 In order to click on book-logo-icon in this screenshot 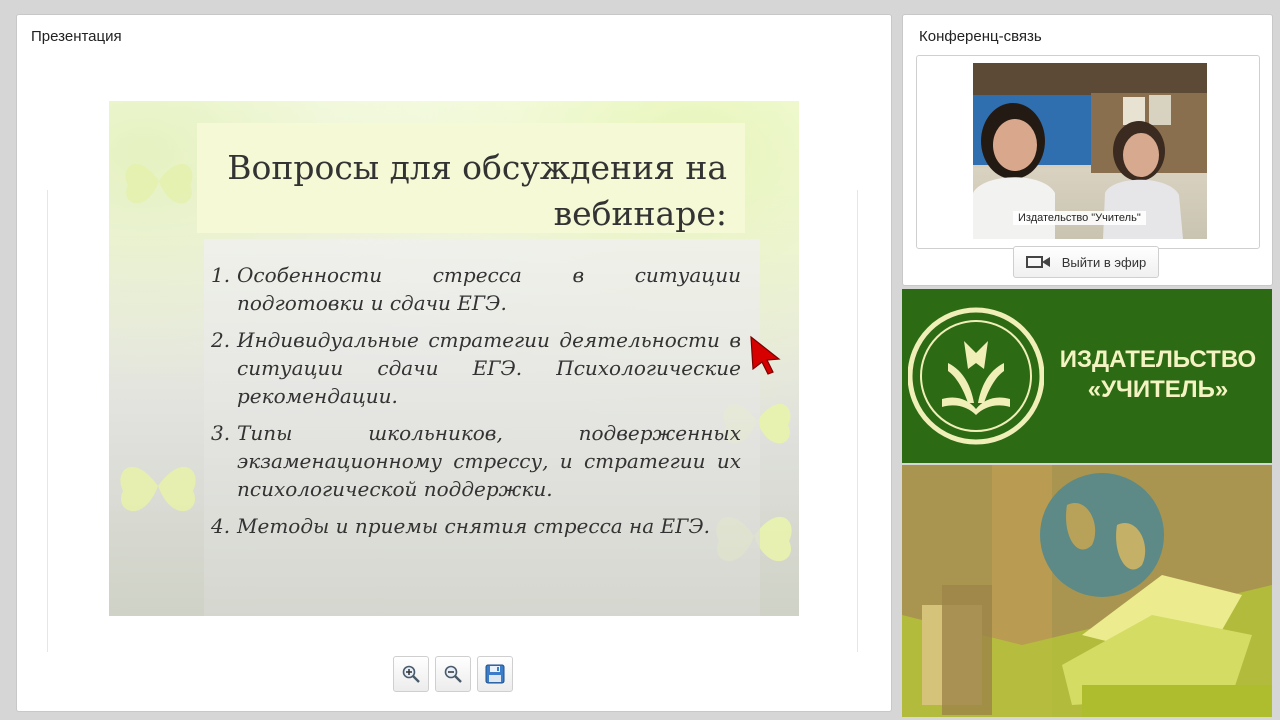, I will do `click(976, 376)`.